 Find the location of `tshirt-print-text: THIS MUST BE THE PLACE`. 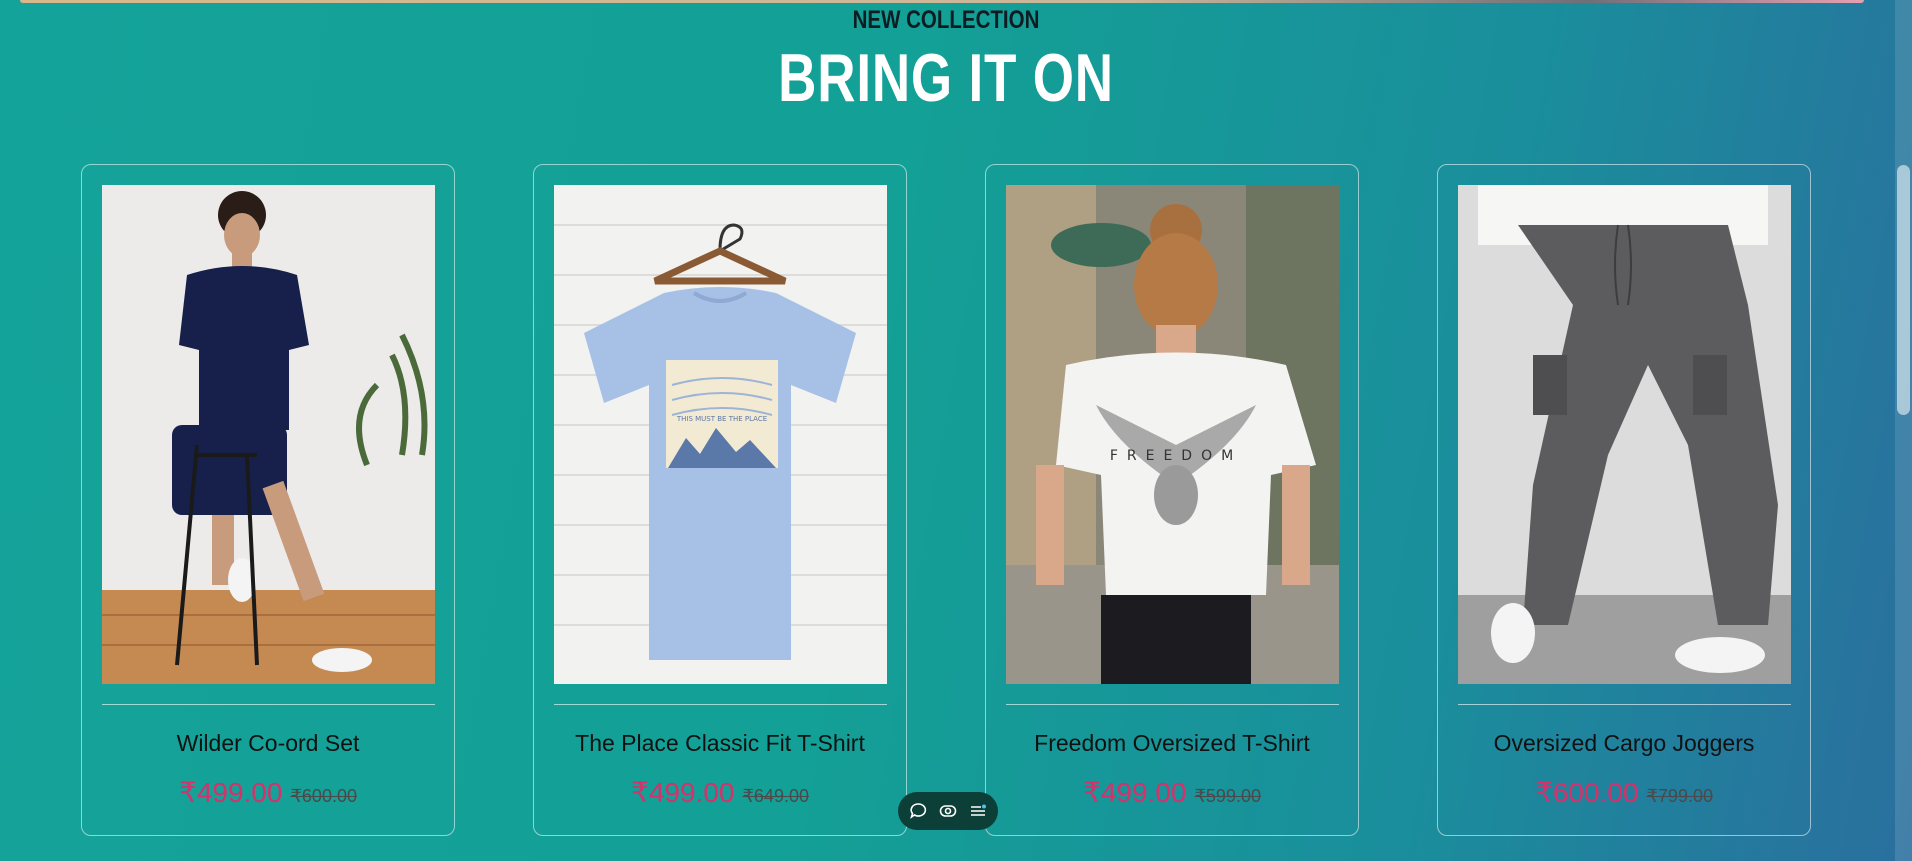

tshirt-print-text: THIS MUST BE THE PLACE is located at coordinates (721, 419).